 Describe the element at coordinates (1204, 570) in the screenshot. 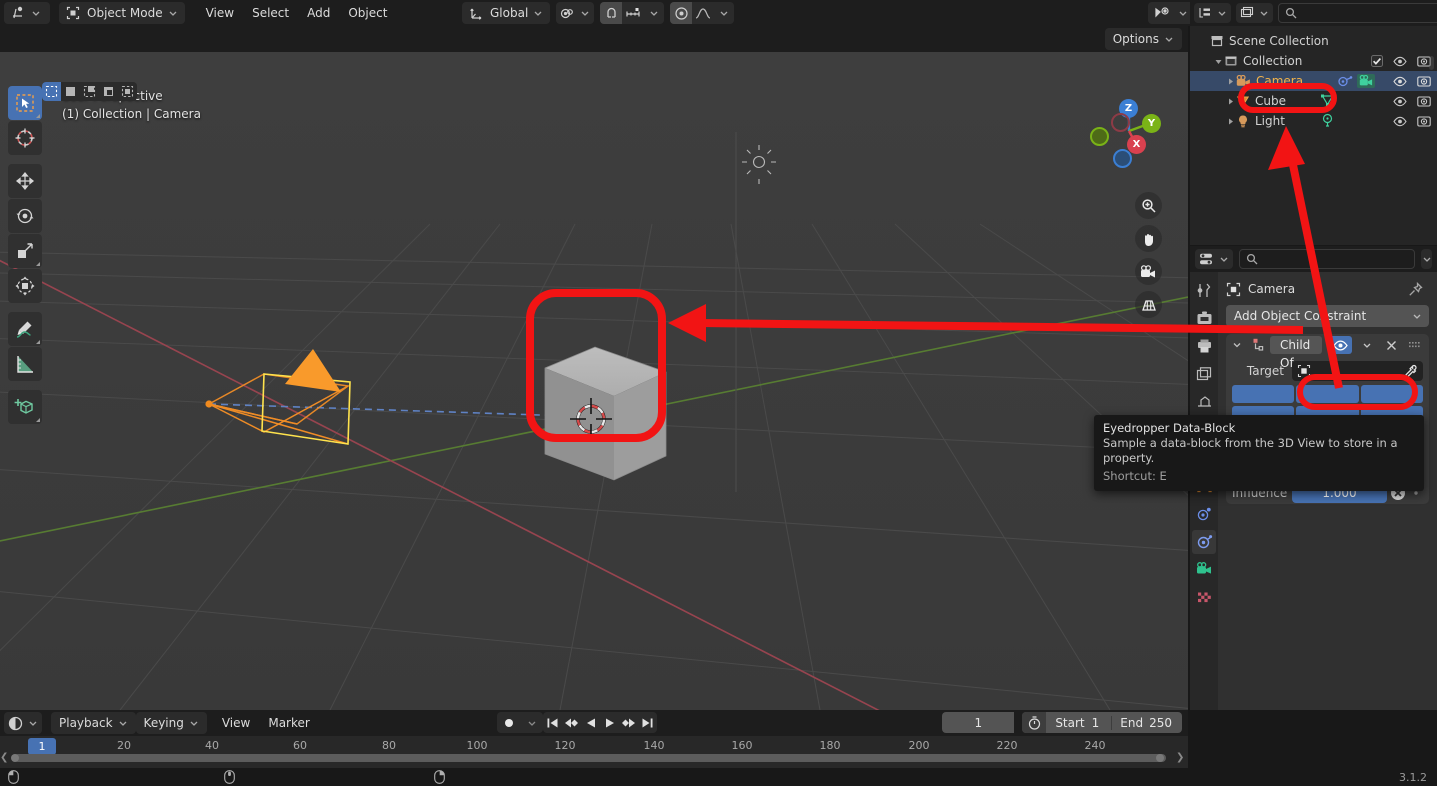

I see `object-data-tab` at that location.